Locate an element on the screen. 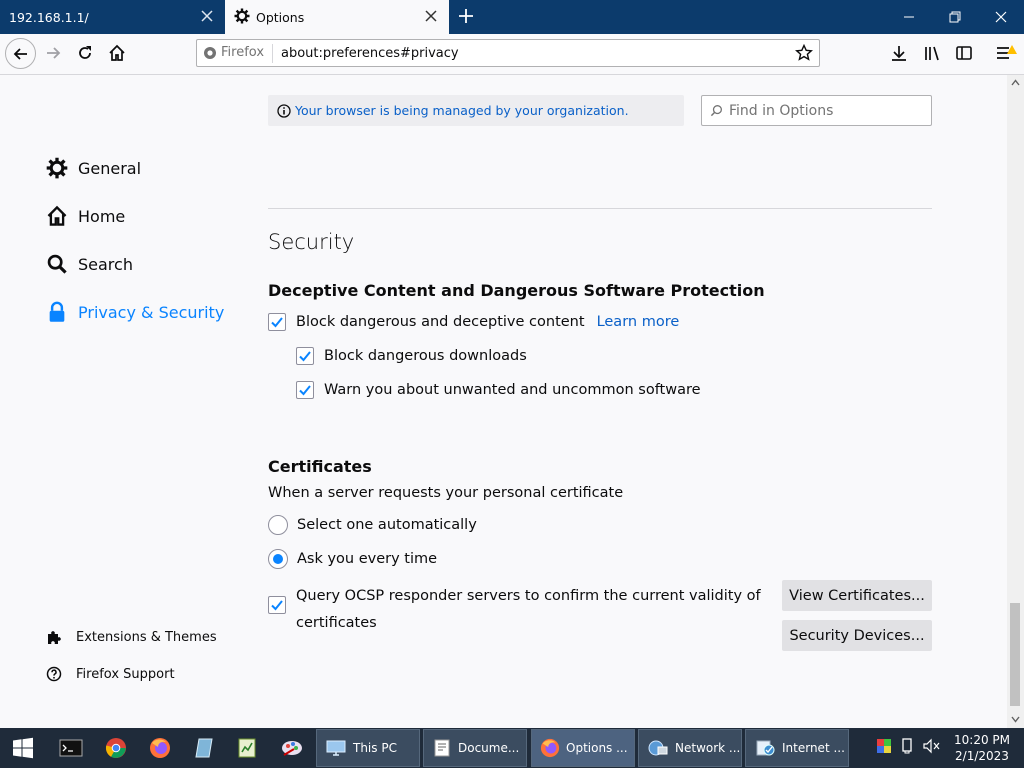 The image size is (1024, 768). ask-every-time-label: Ask you every time is located at coordinates (367, 559).